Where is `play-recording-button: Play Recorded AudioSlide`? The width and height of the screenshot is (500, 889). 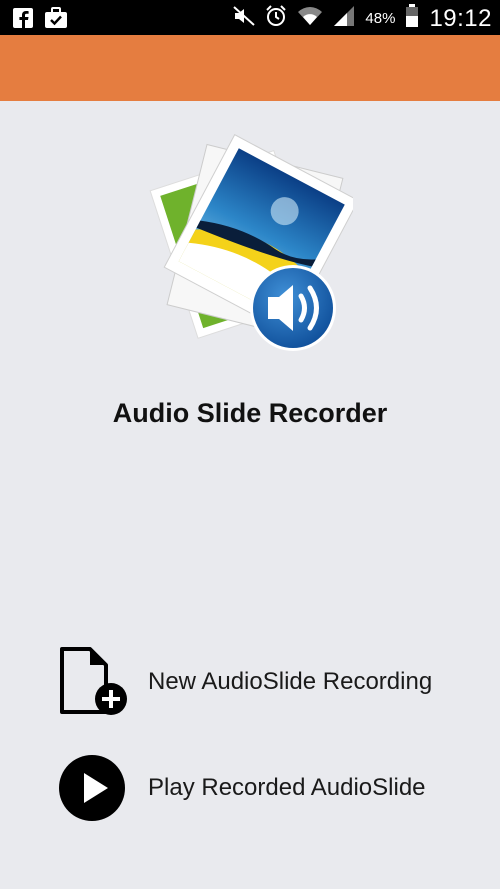
play-recording-button: Play Recorded AudioSlide is located at coordinates (264, 788).